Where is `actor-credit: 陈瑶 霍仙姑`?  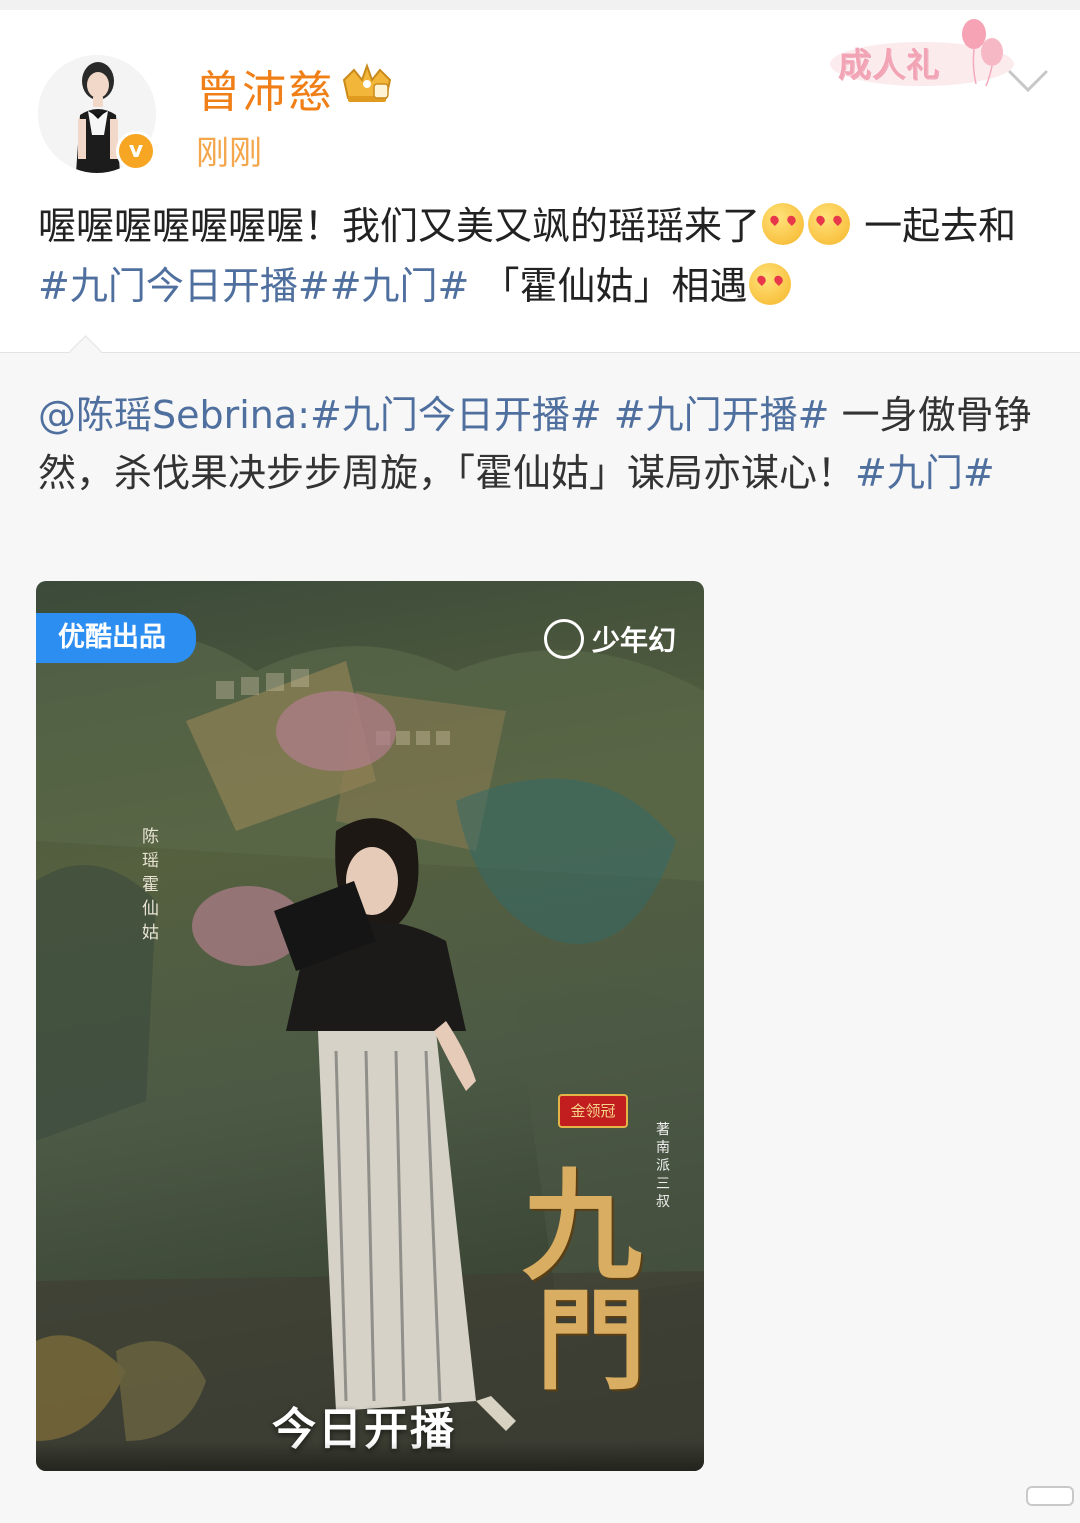
actor-credit: 陈瑶 霍仙姑 is located at coordinates (150, 885).